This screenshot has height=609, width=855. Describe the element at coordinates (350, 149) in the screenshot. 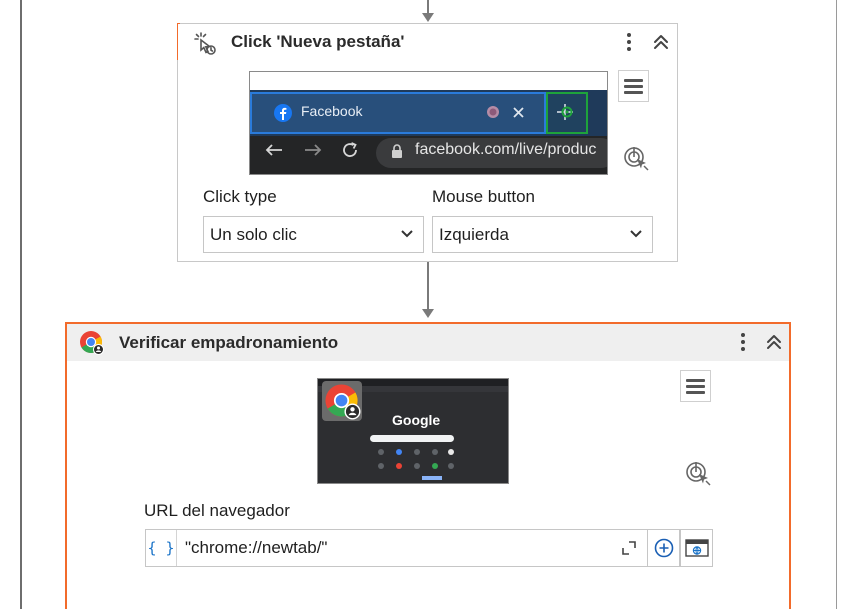

I see `reload-icon` at that location.